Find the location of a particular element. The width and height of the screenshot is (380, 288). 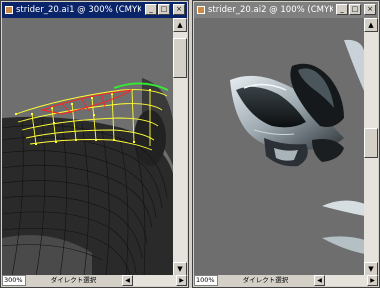

window-title: strider_20.ai2 @ 100% (CMYK/プレビュー) is located at coordinates (270, 10).